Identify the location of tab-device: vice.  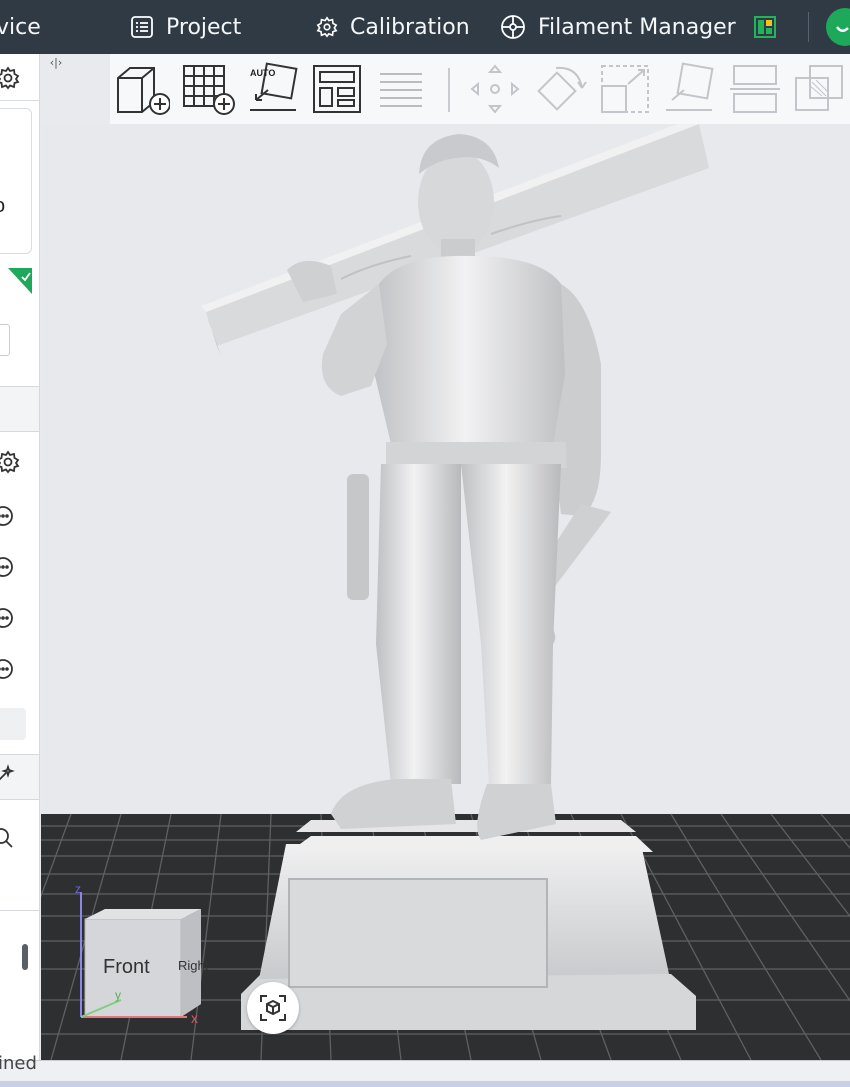
(20, 27).